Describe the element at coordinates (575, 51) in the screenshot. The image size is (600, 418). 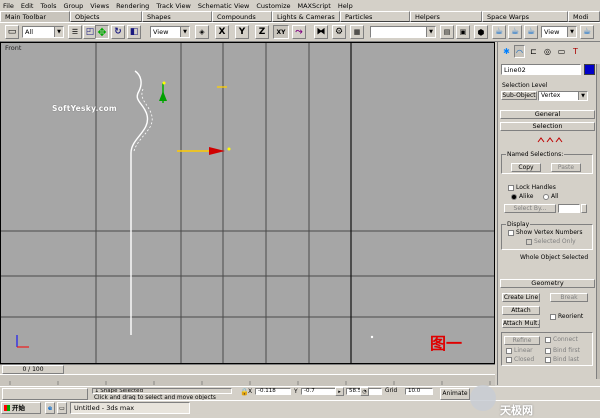
I see `utilities-panel-icon: T` at that location.